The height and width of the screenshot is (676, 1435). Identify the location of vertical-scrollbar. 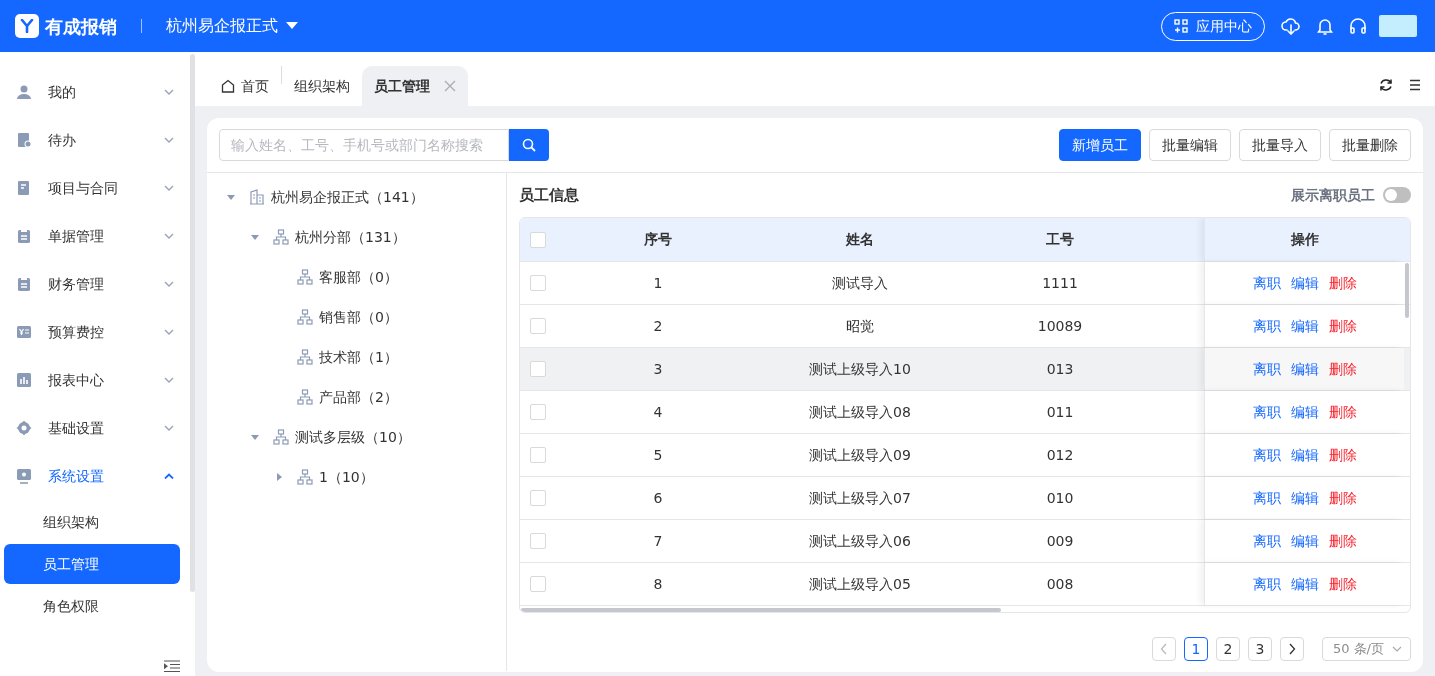
(1407, 290).